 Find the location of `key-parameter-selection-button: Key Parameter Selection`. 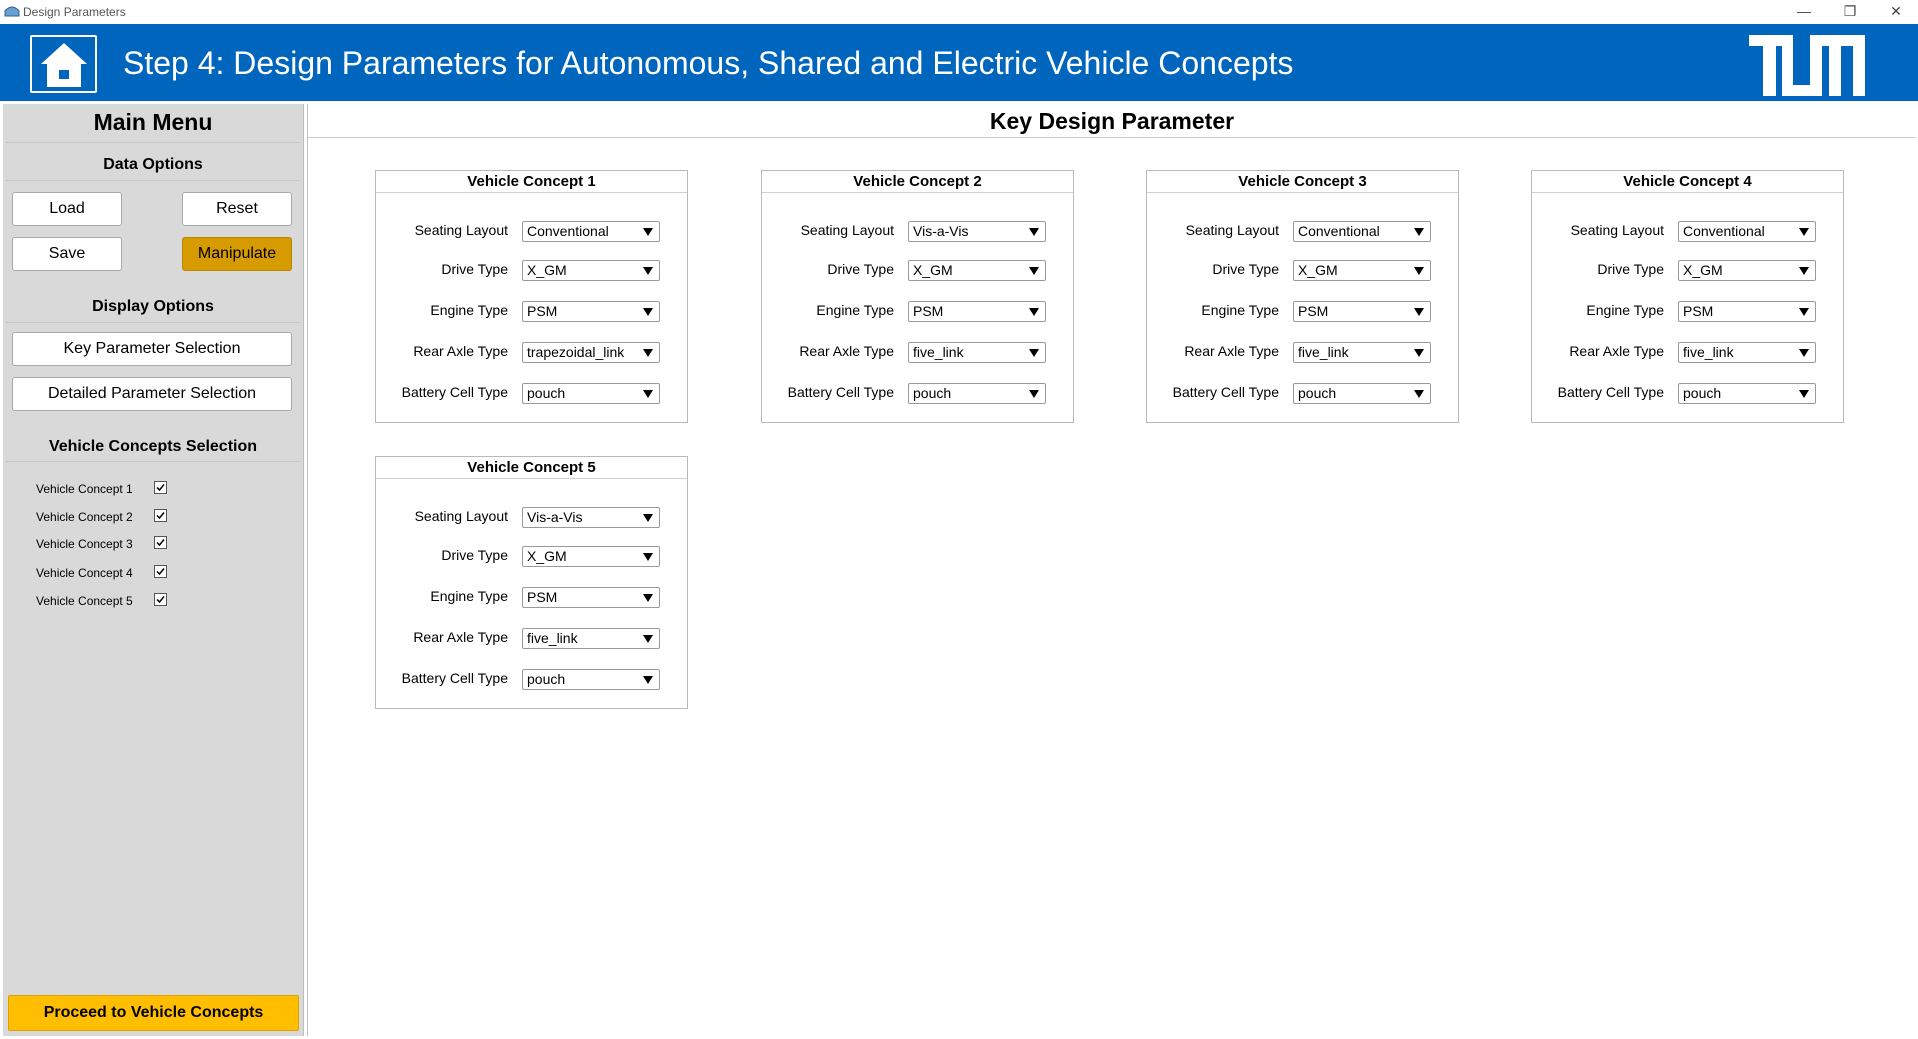

key-parameter-selection-button: Key Parameter Selection is located at coordinates (152, 349).